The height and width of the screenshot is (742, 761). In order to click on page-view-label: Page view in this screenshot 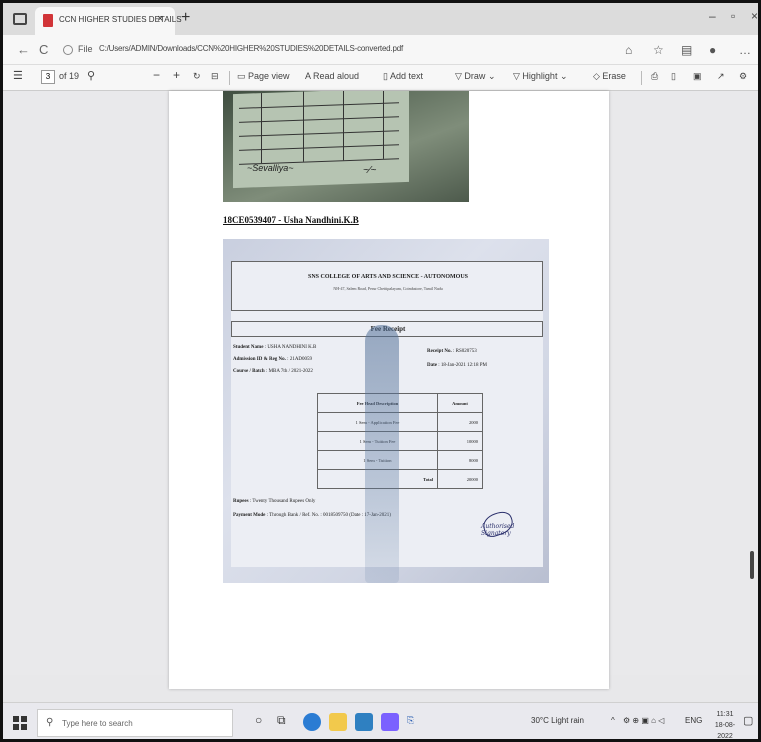, I will do `click(269, 76)`.